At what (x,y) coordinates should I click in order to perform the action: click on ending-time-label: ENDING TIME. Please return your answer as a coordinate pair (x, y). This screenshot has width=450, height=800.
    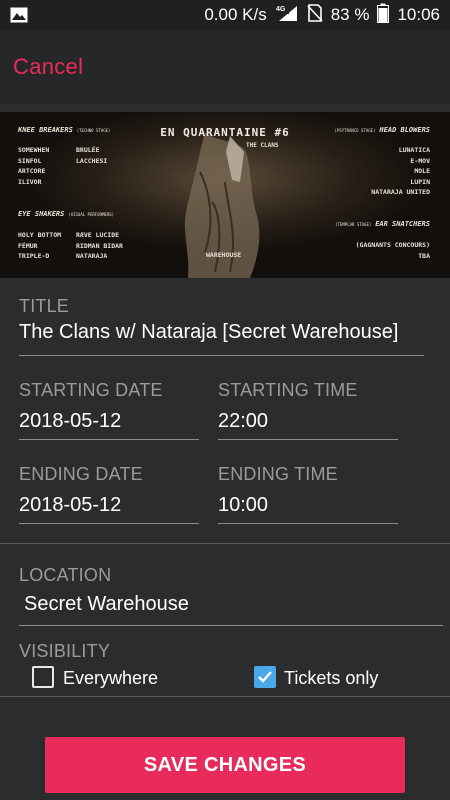
    Looking at the image, I should click on (278, 474).